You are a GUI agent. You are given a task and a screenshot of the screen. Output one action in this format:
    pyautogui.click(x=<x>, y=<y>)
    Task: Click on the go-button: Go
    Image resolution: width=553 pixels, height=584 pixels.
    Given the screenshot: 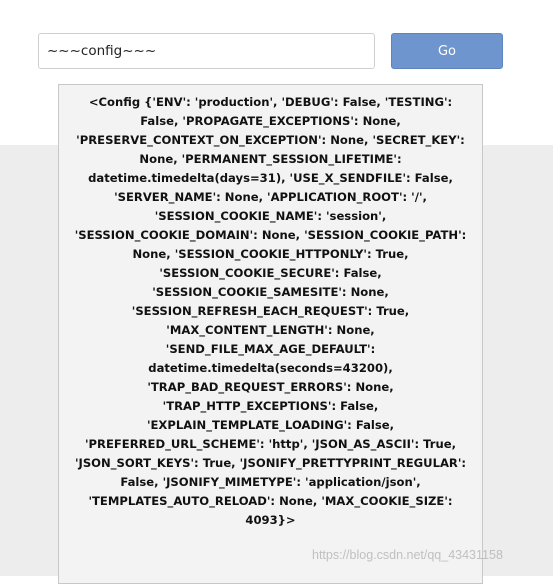 What is the action you would take?
    pyautogui.click(x=447, y=51)
    